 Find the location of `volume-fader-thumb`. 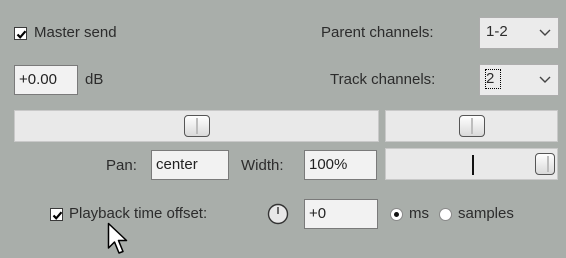

volume-fader-thumb is located at coordinates (196, 126).